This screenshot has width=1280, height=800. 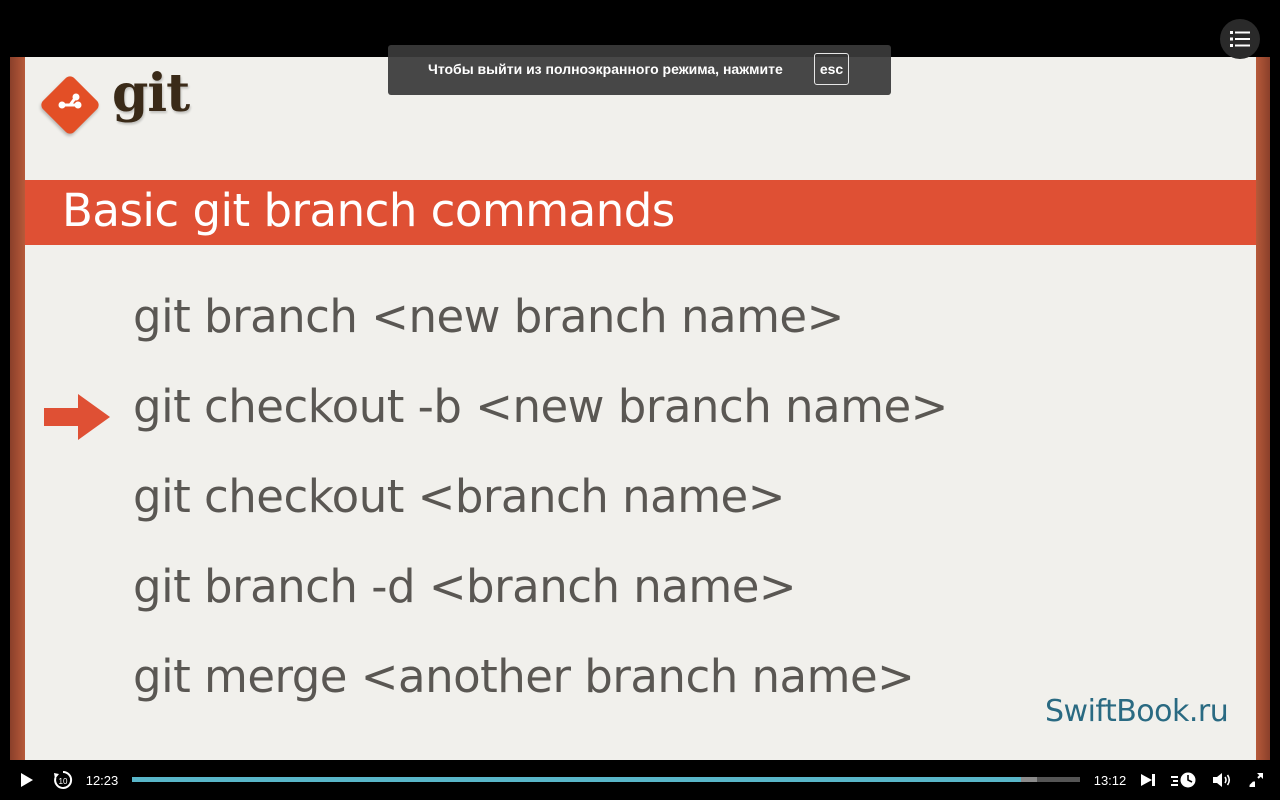 I want to click on duration: 13:12, so click(x=1110, y=780).